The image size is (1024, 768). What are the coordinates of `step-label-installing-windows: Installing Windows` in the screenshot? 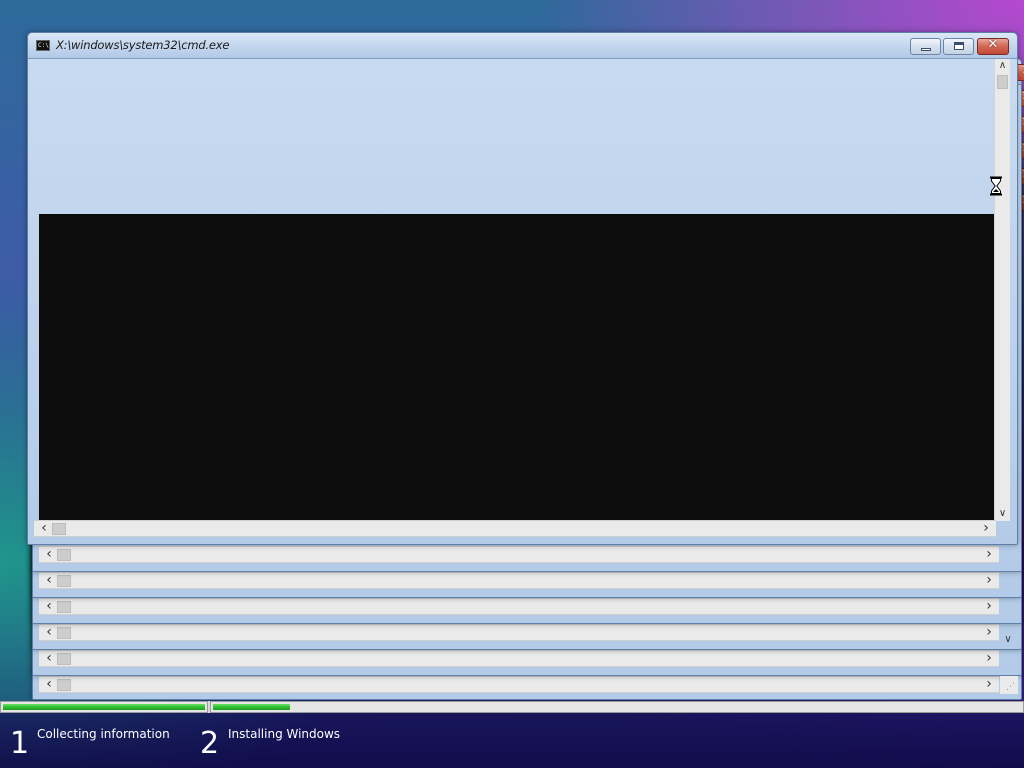 It's located at (284, 734).